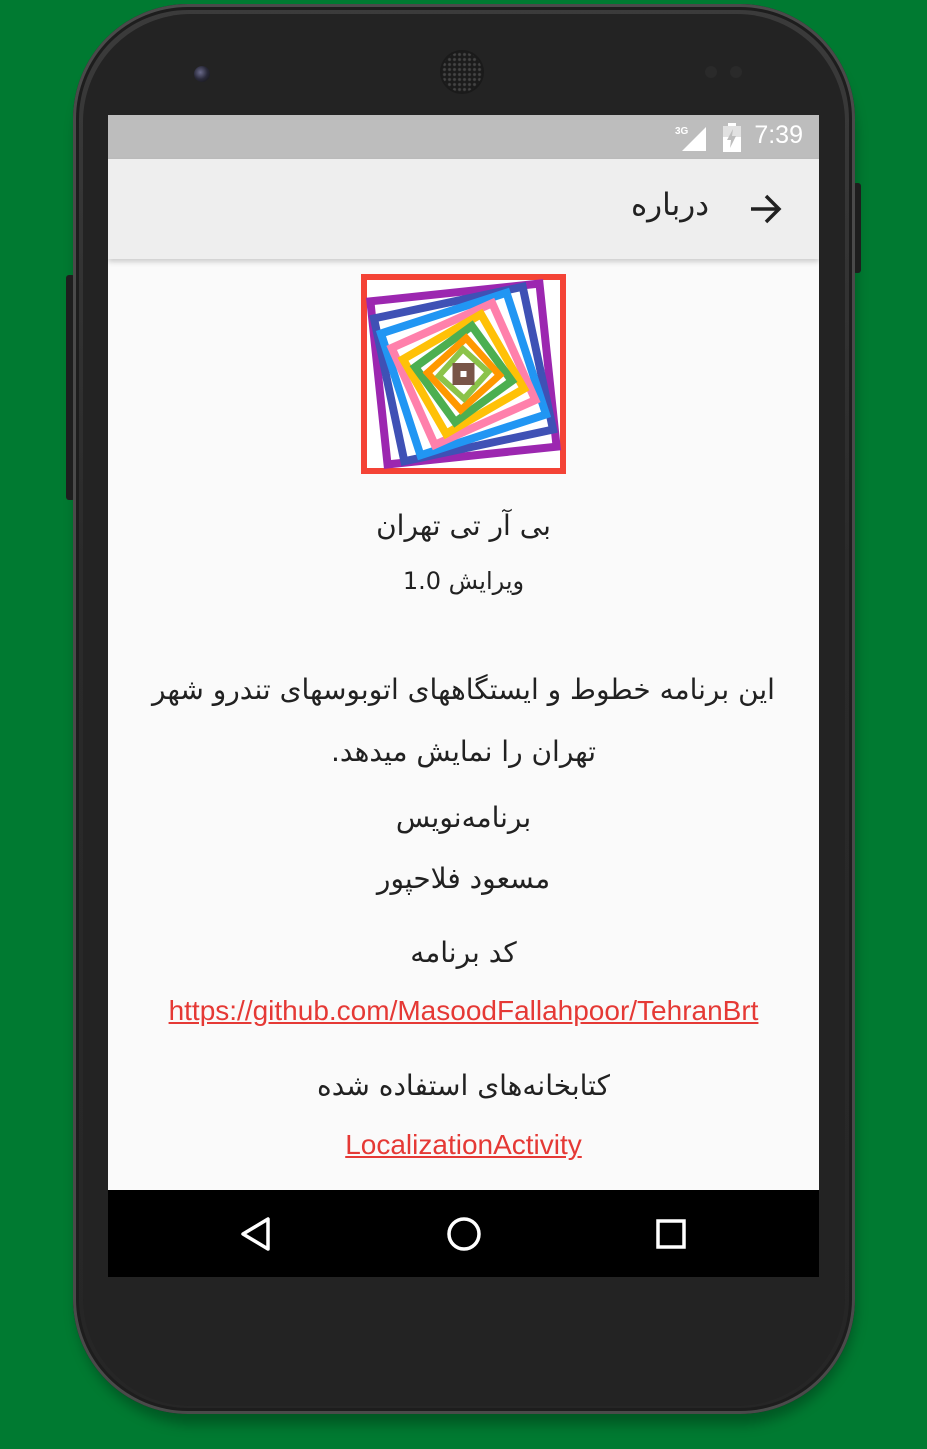 The height and width of the screenshot is (1449, 927). Describe the element at coordinates (711, 72) in the screenshot. I see `proximity-sensor` at that location.